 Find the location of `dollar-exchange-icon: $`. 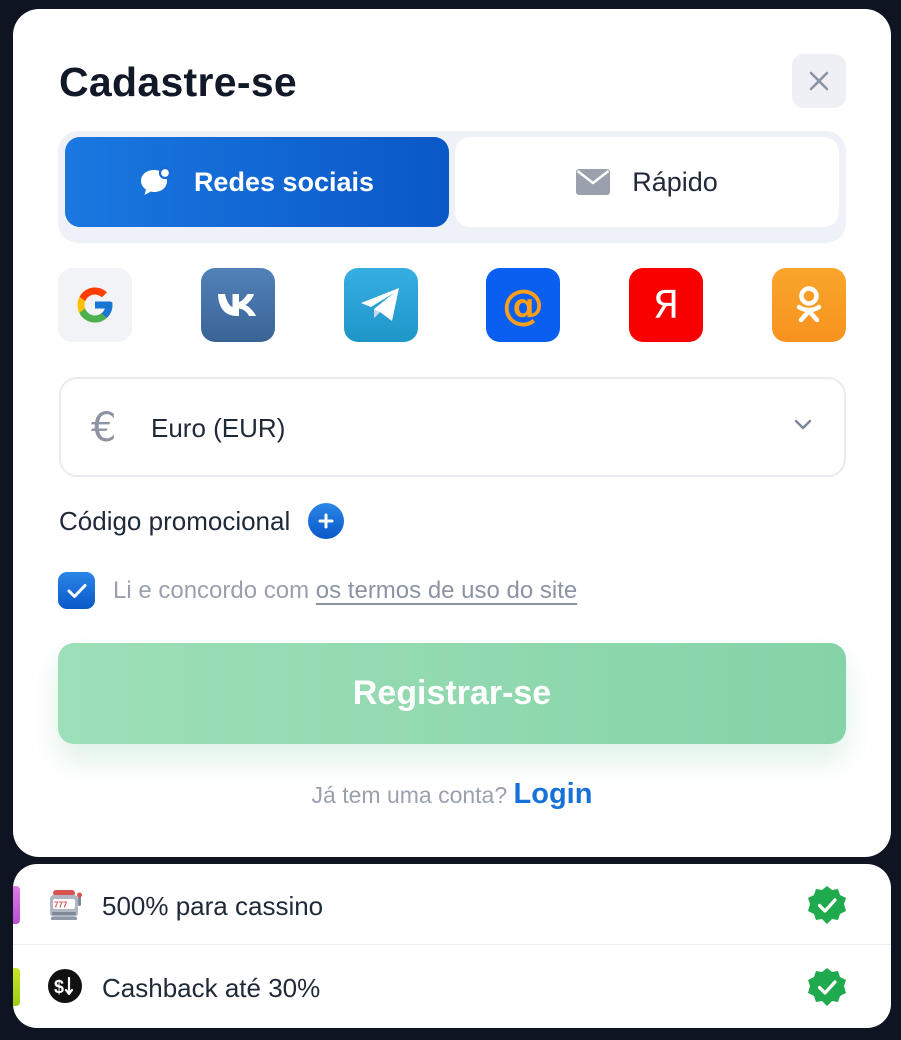

dollar-exchange-icon: $ is located at coordinates (65, 986).